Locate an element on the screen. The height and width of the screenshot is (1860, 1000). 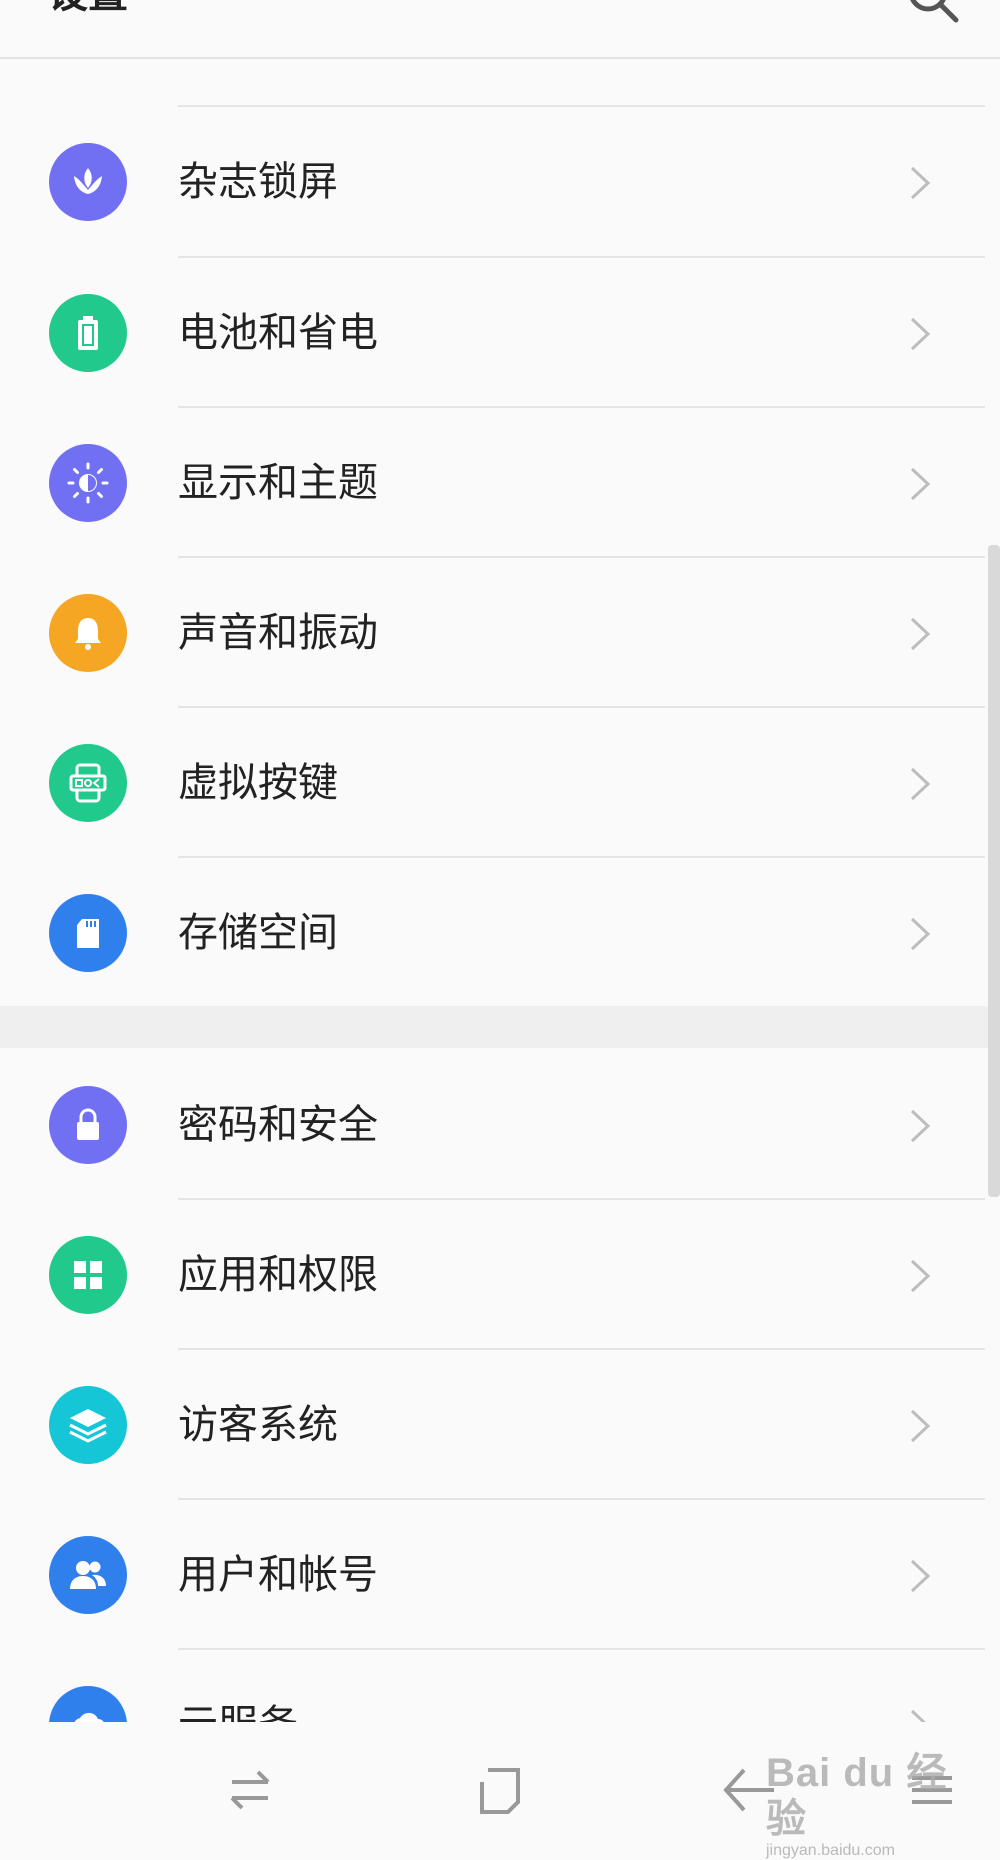
settings-item-display: 显示和主题 is located at coordinates (492, 483).